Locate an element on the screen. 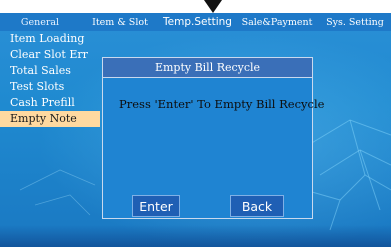 This screenshot has width=391, height=247. tab-sale-payment: Sale&Payment is located at coordinates (277, 22).